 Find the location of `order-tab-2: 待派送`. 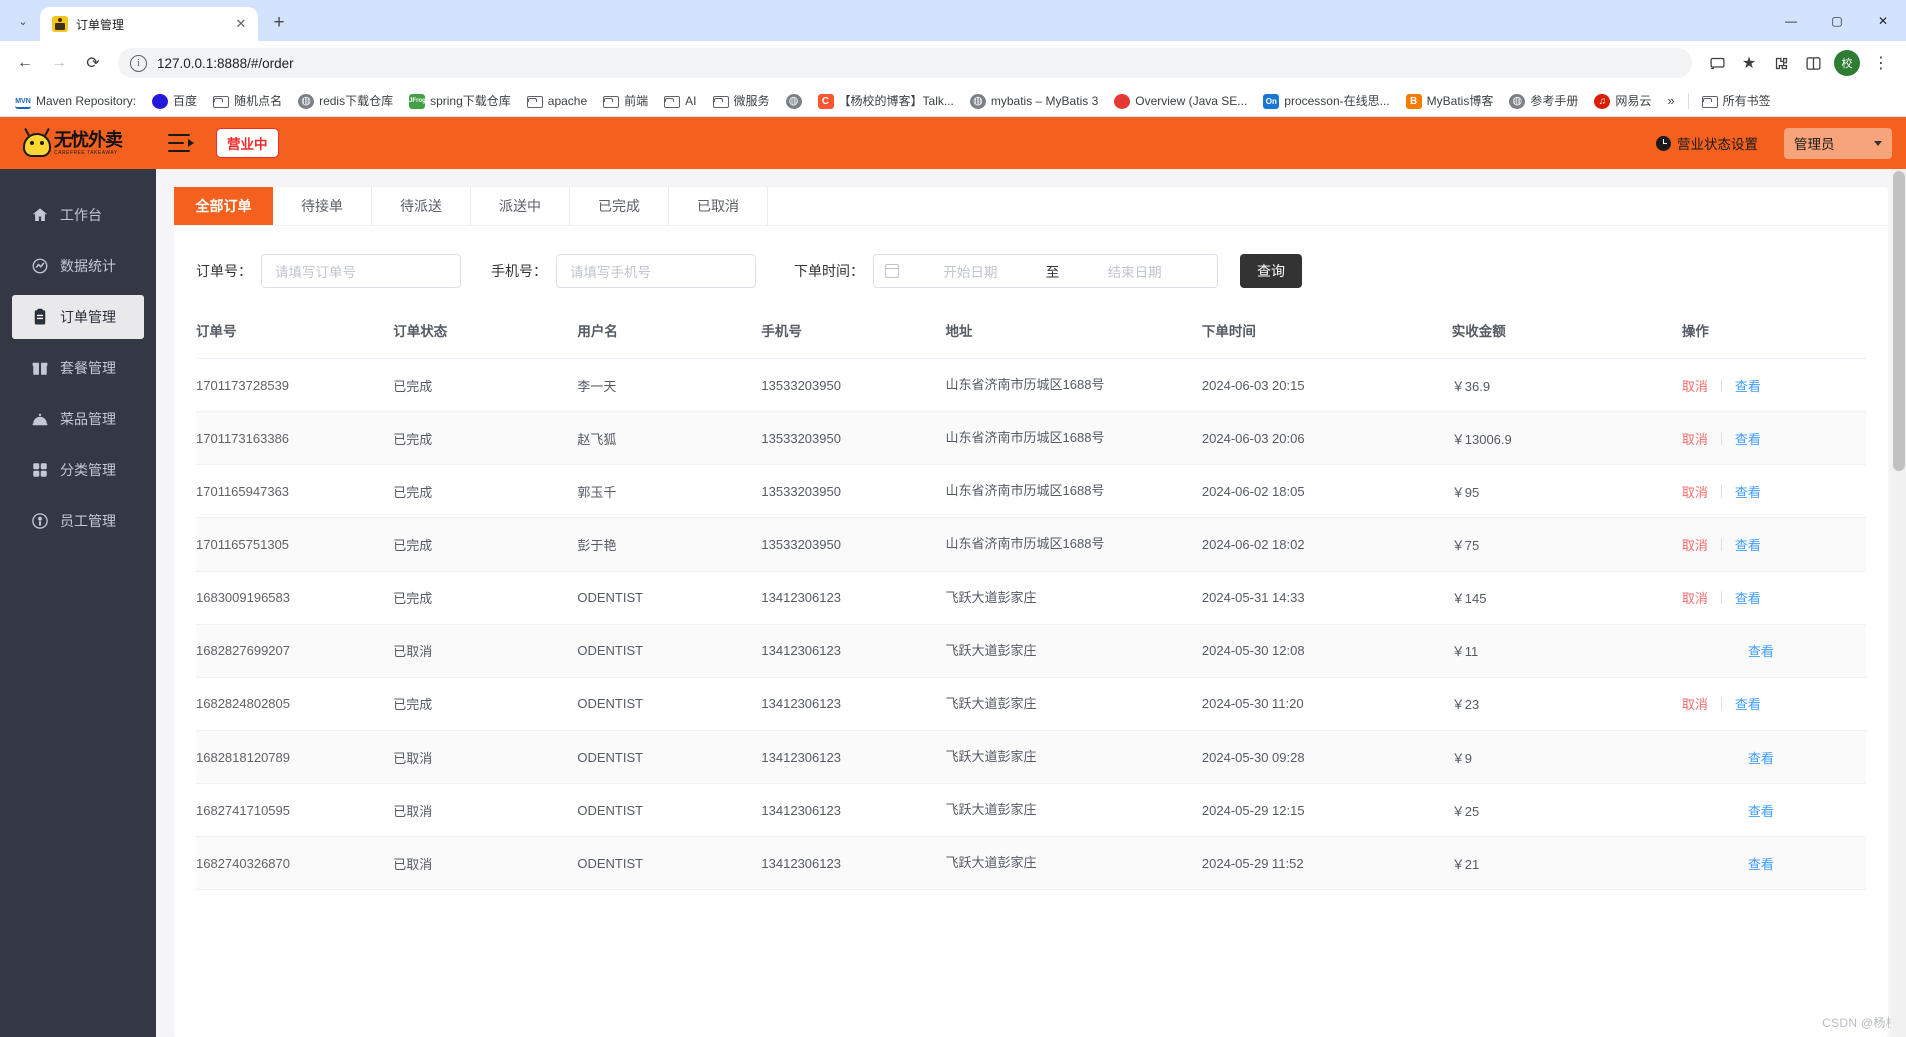

order-tab-2: 待派送 is located at coordinates (421, 206).